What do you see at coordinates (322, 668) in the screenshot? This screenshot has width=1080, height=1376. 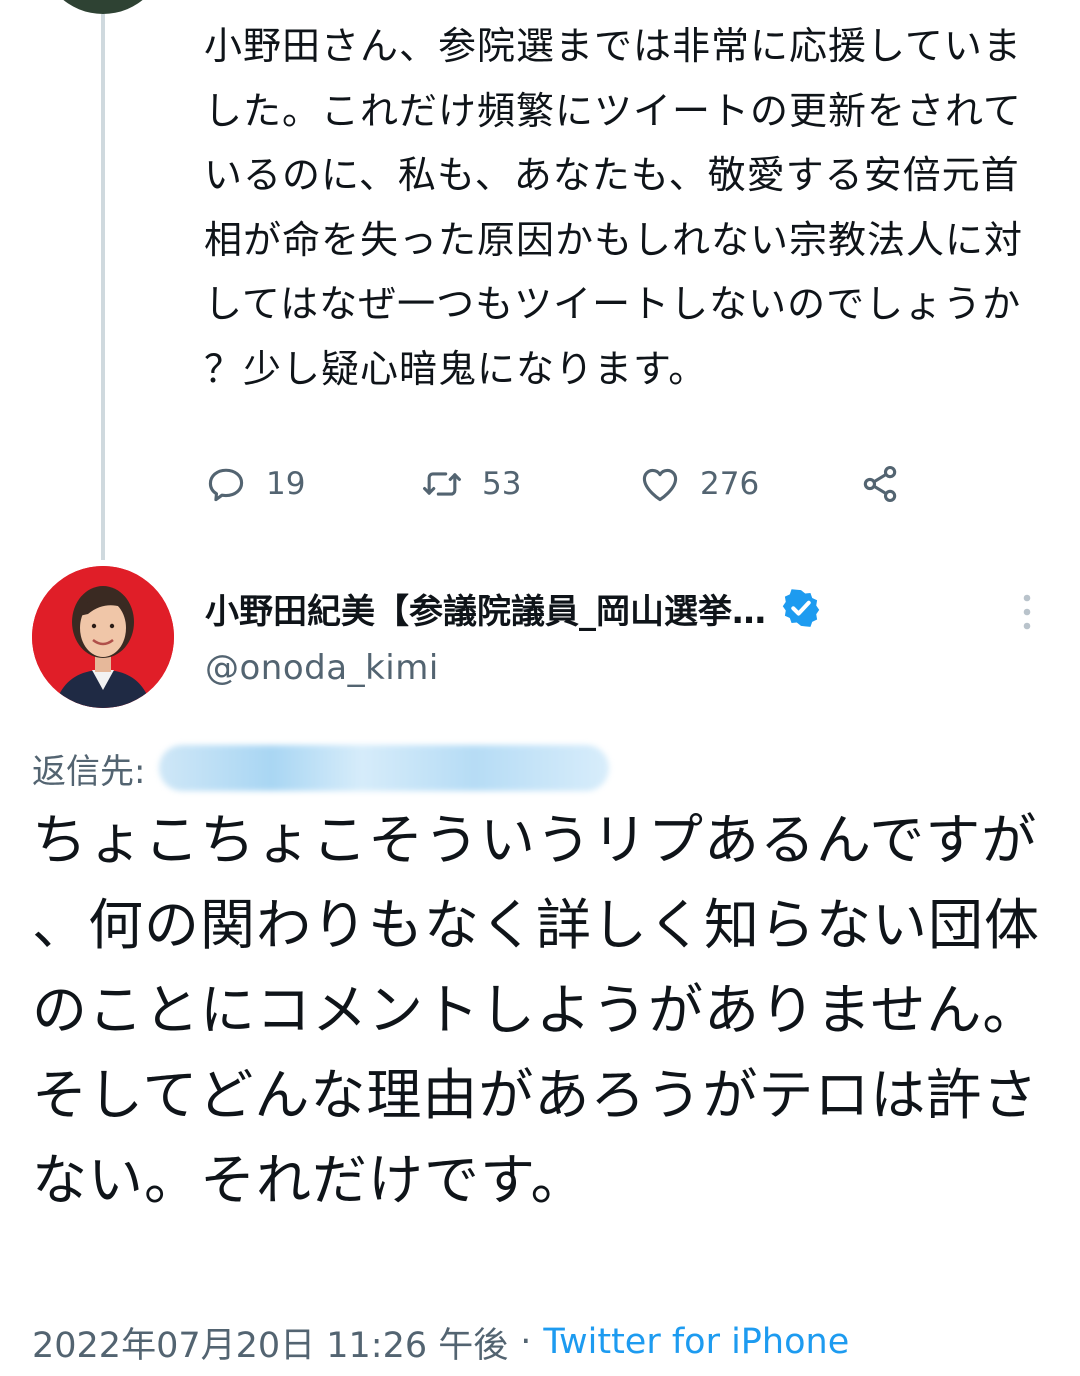 I see `author-handle: @onoda_kimi` at bounding box center [322, 668].